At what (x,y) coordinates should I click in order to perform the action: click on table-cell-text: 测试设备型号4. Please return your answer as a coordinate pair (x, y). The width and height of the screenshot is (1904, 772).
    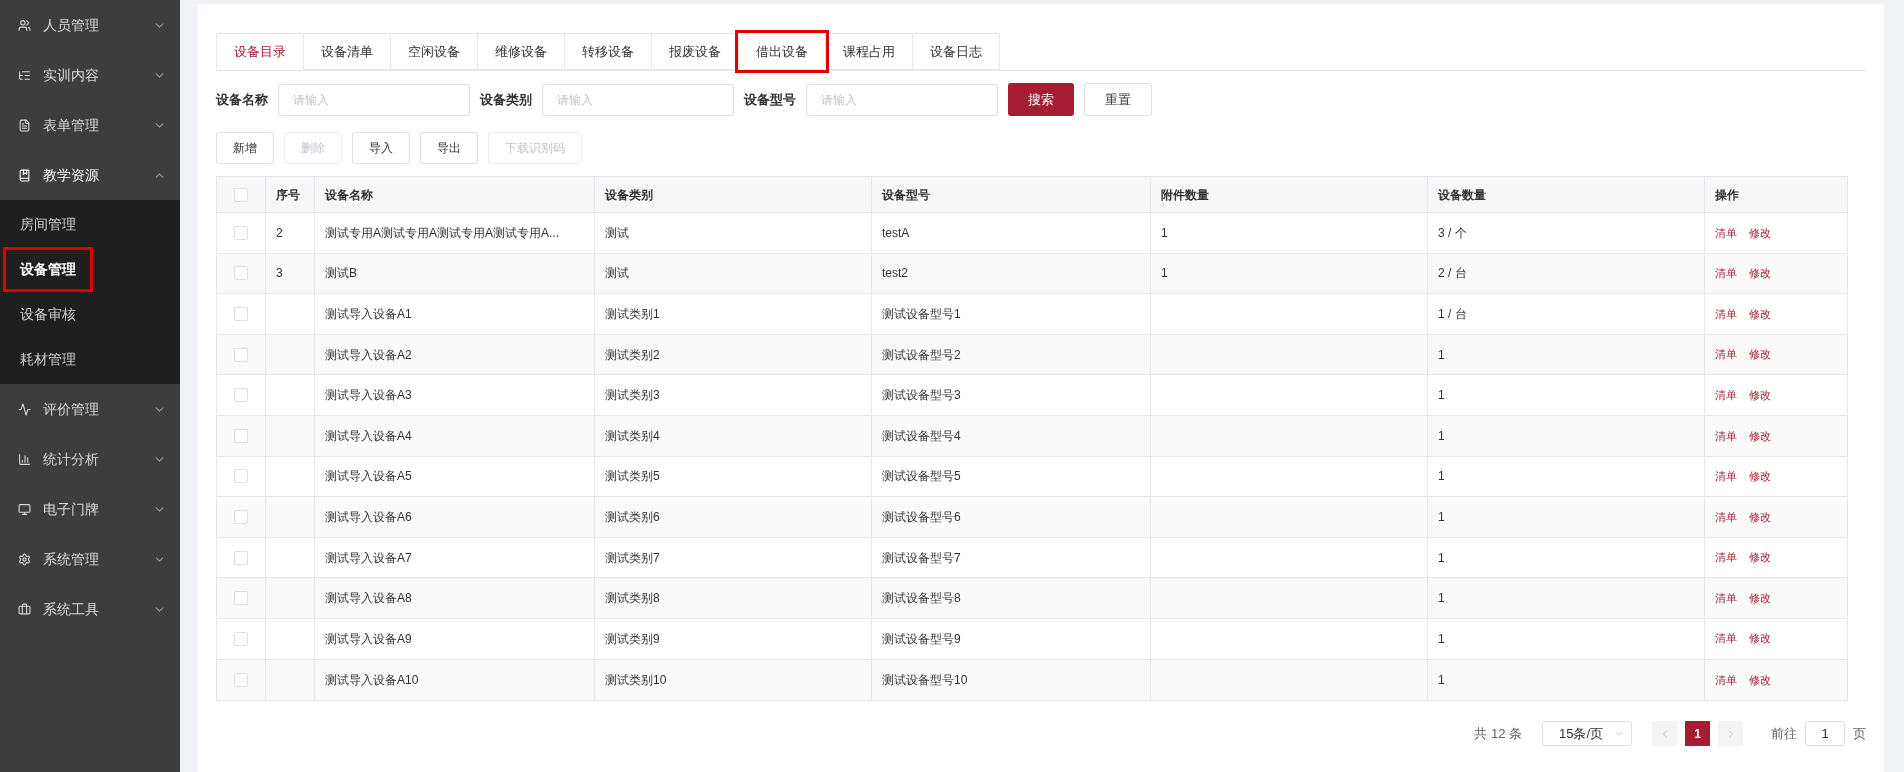
    Looking at the image, I should click on (921, 436).